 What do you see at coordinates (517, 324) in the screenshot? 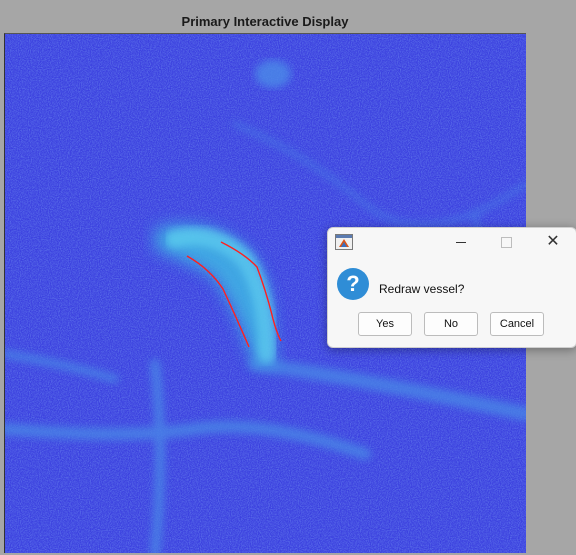
I see `cancel-button: Cancel` at bounding box center [517, 324].